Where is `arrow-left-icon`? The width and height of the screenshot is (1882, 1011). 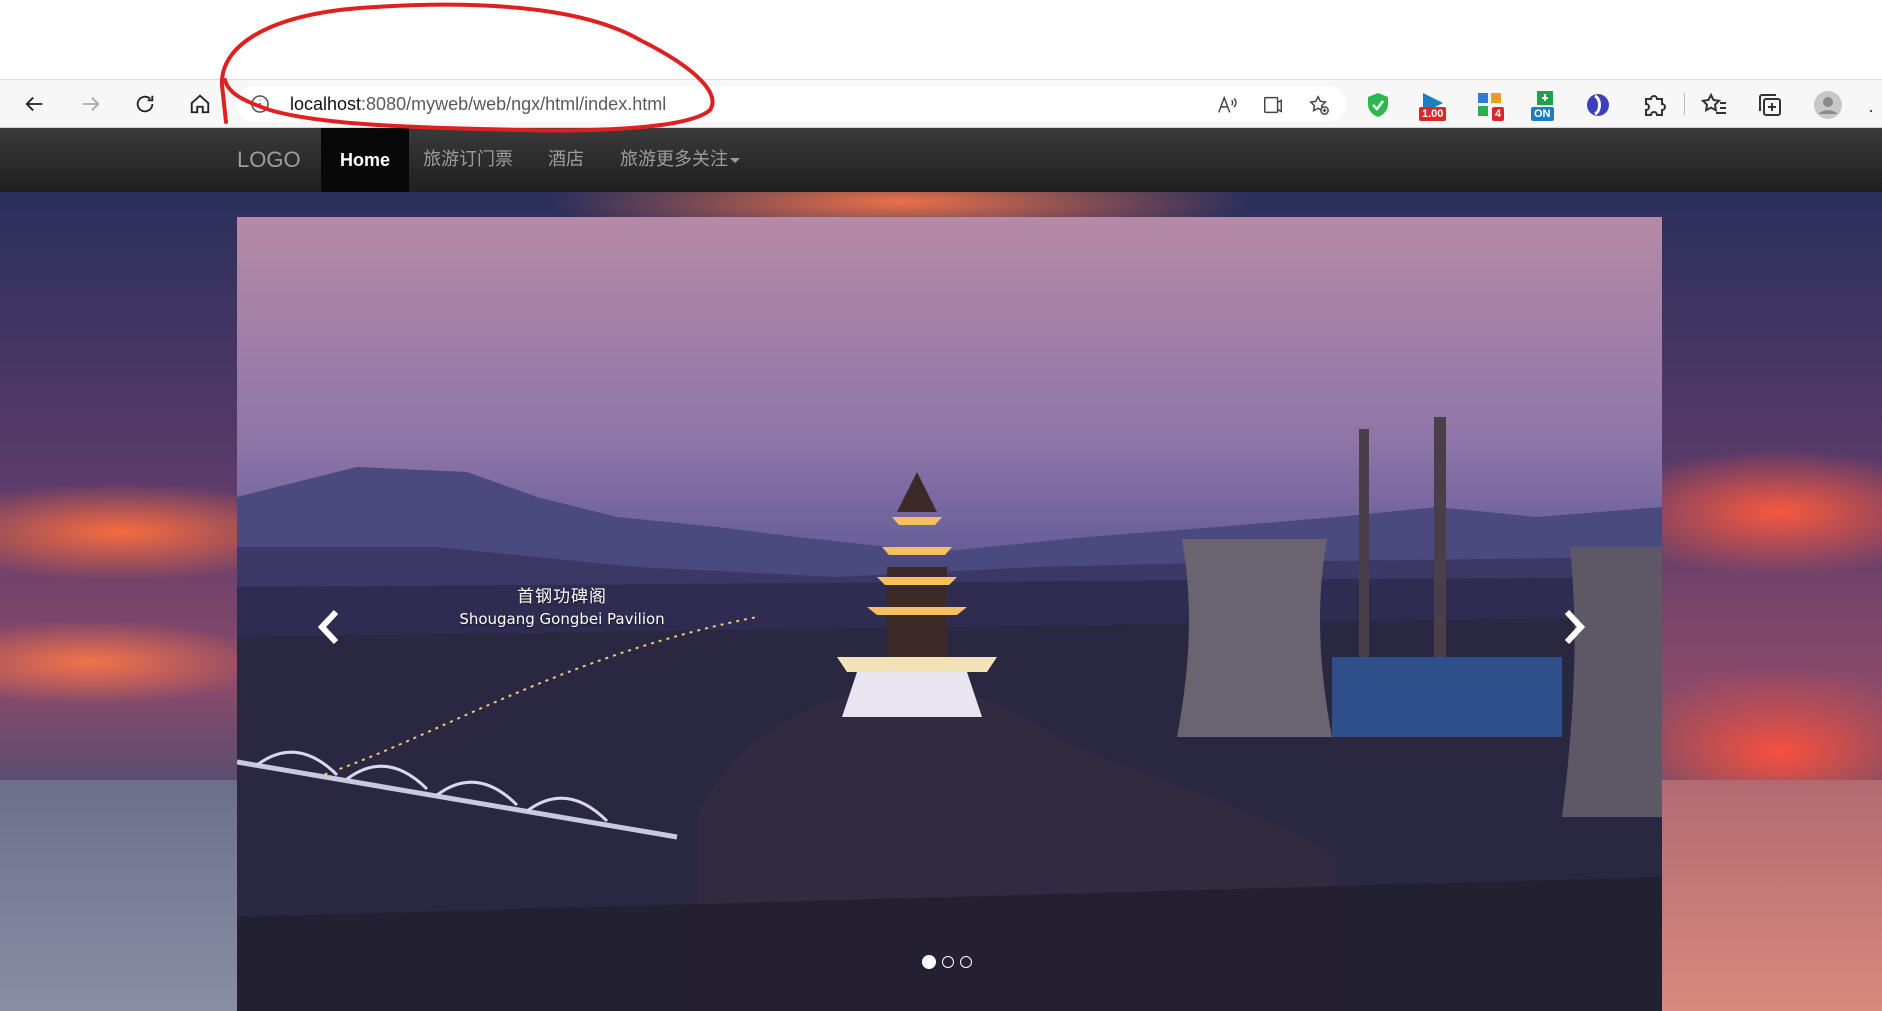
arrow-left-icon is located at coordinates (34, 104).